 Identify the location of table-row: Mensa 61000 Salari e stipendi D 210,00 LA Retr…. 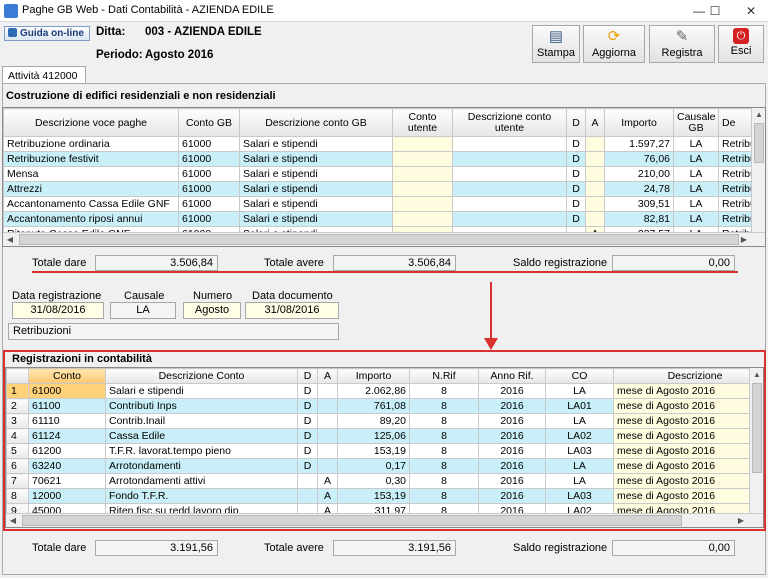
(384, 174).